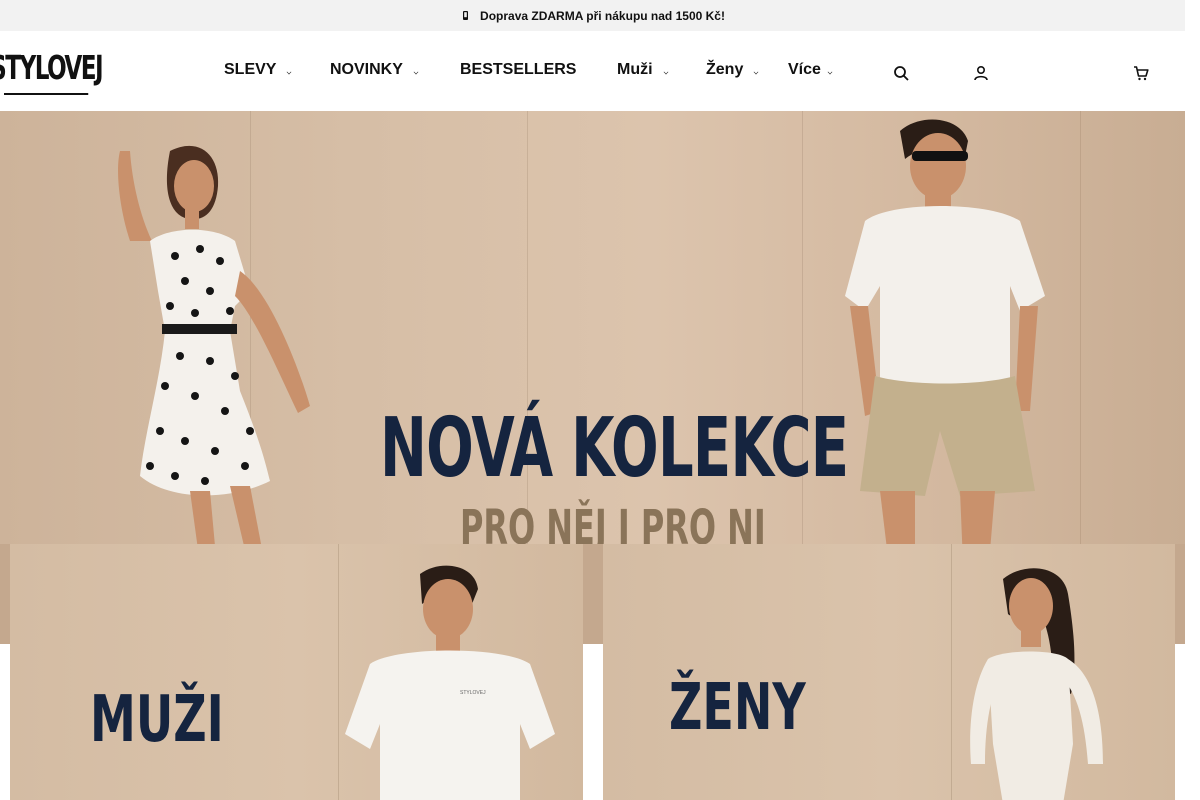  Describe the element at coordinates (466, 16) in the screenshot. I see `truck-icon` at that location.